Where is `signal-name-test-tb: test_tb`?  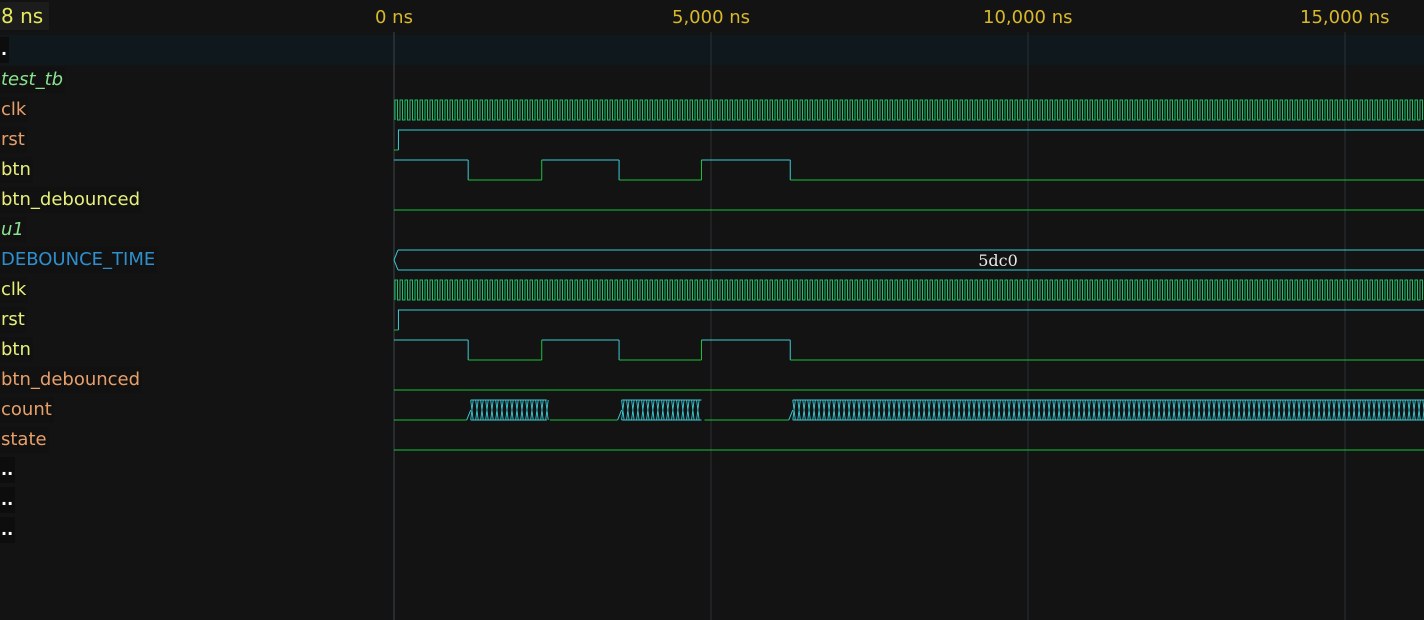
signal-name-test-tb: test_tb is located at coordinates (33, 80).